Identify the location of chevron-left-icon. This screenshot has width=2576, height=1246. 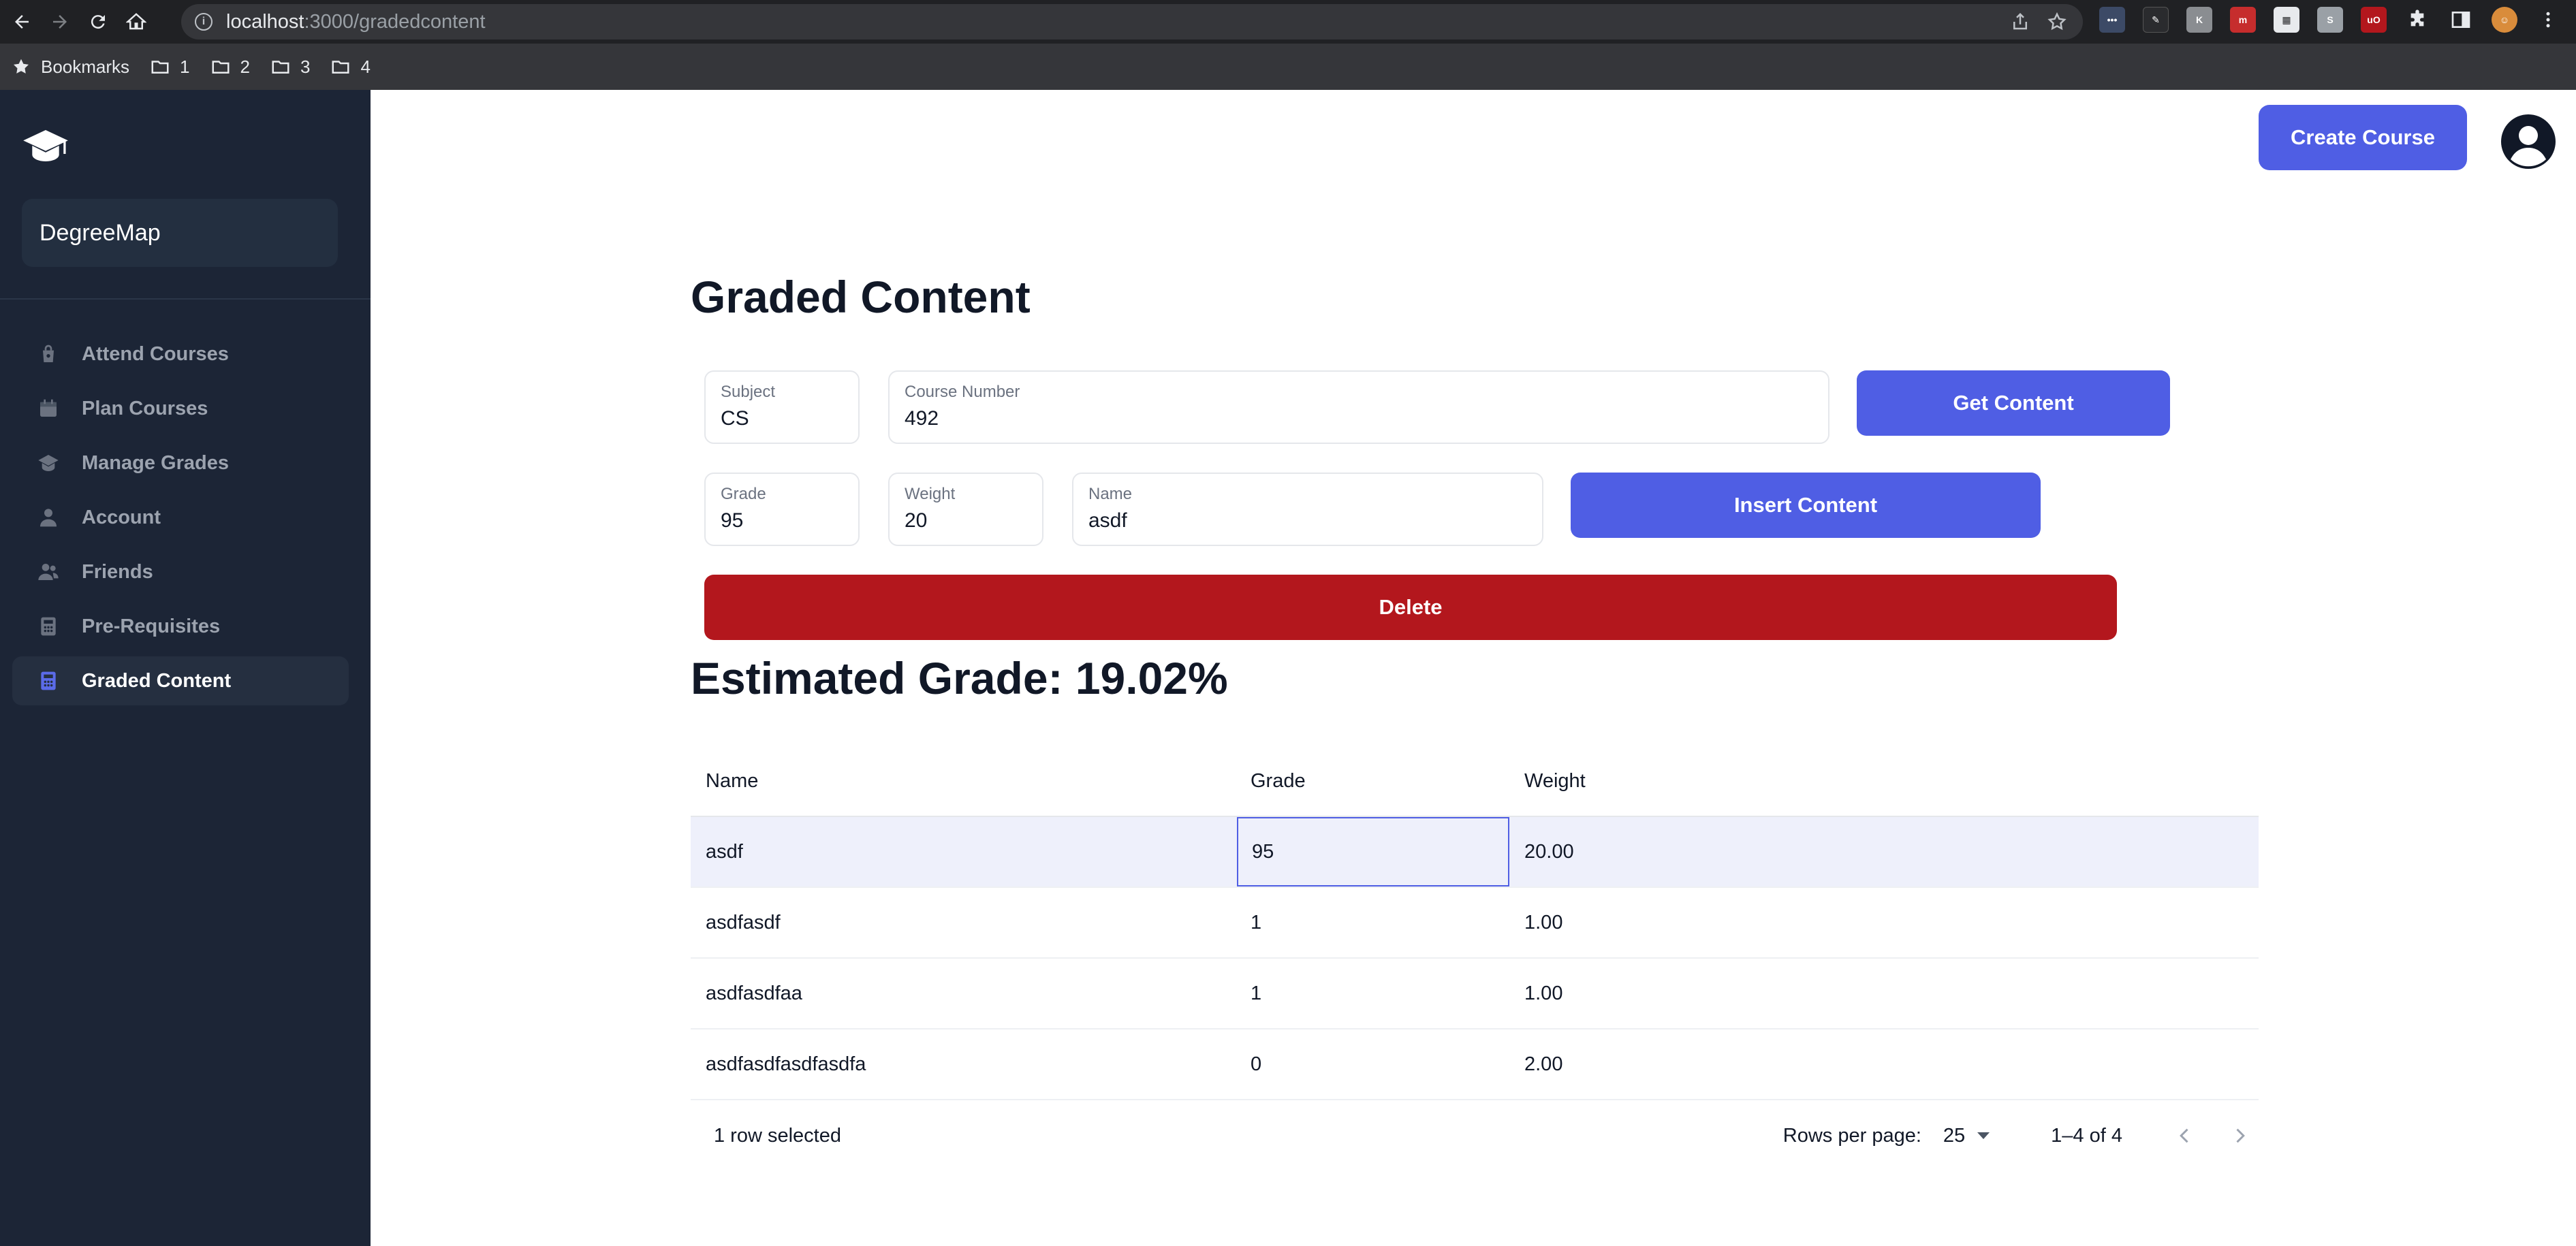
(2184, 1135).